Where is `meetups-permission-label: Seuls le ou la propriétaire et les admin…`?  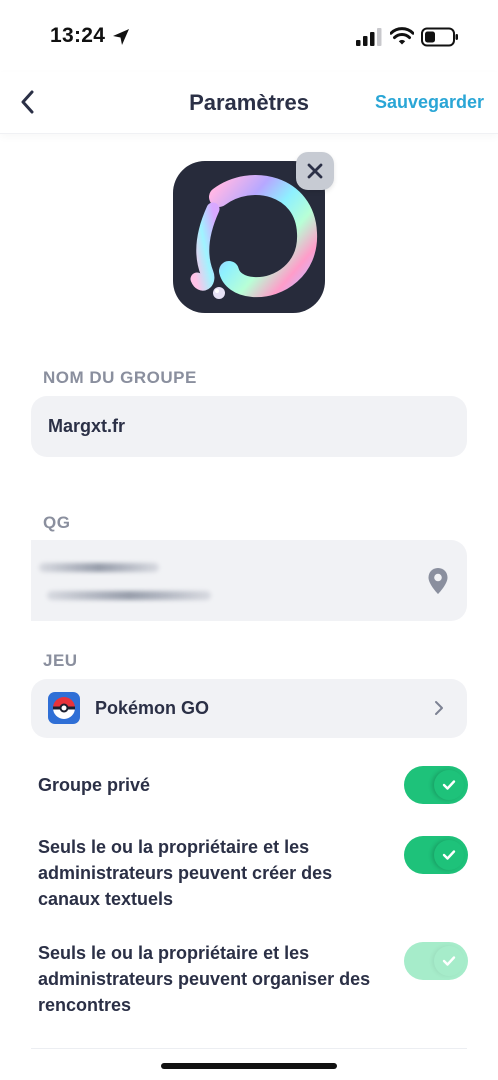
meetups-permission-label: Seuls le ou la propriétaire et les admin… is located at coordinates (204, 979).